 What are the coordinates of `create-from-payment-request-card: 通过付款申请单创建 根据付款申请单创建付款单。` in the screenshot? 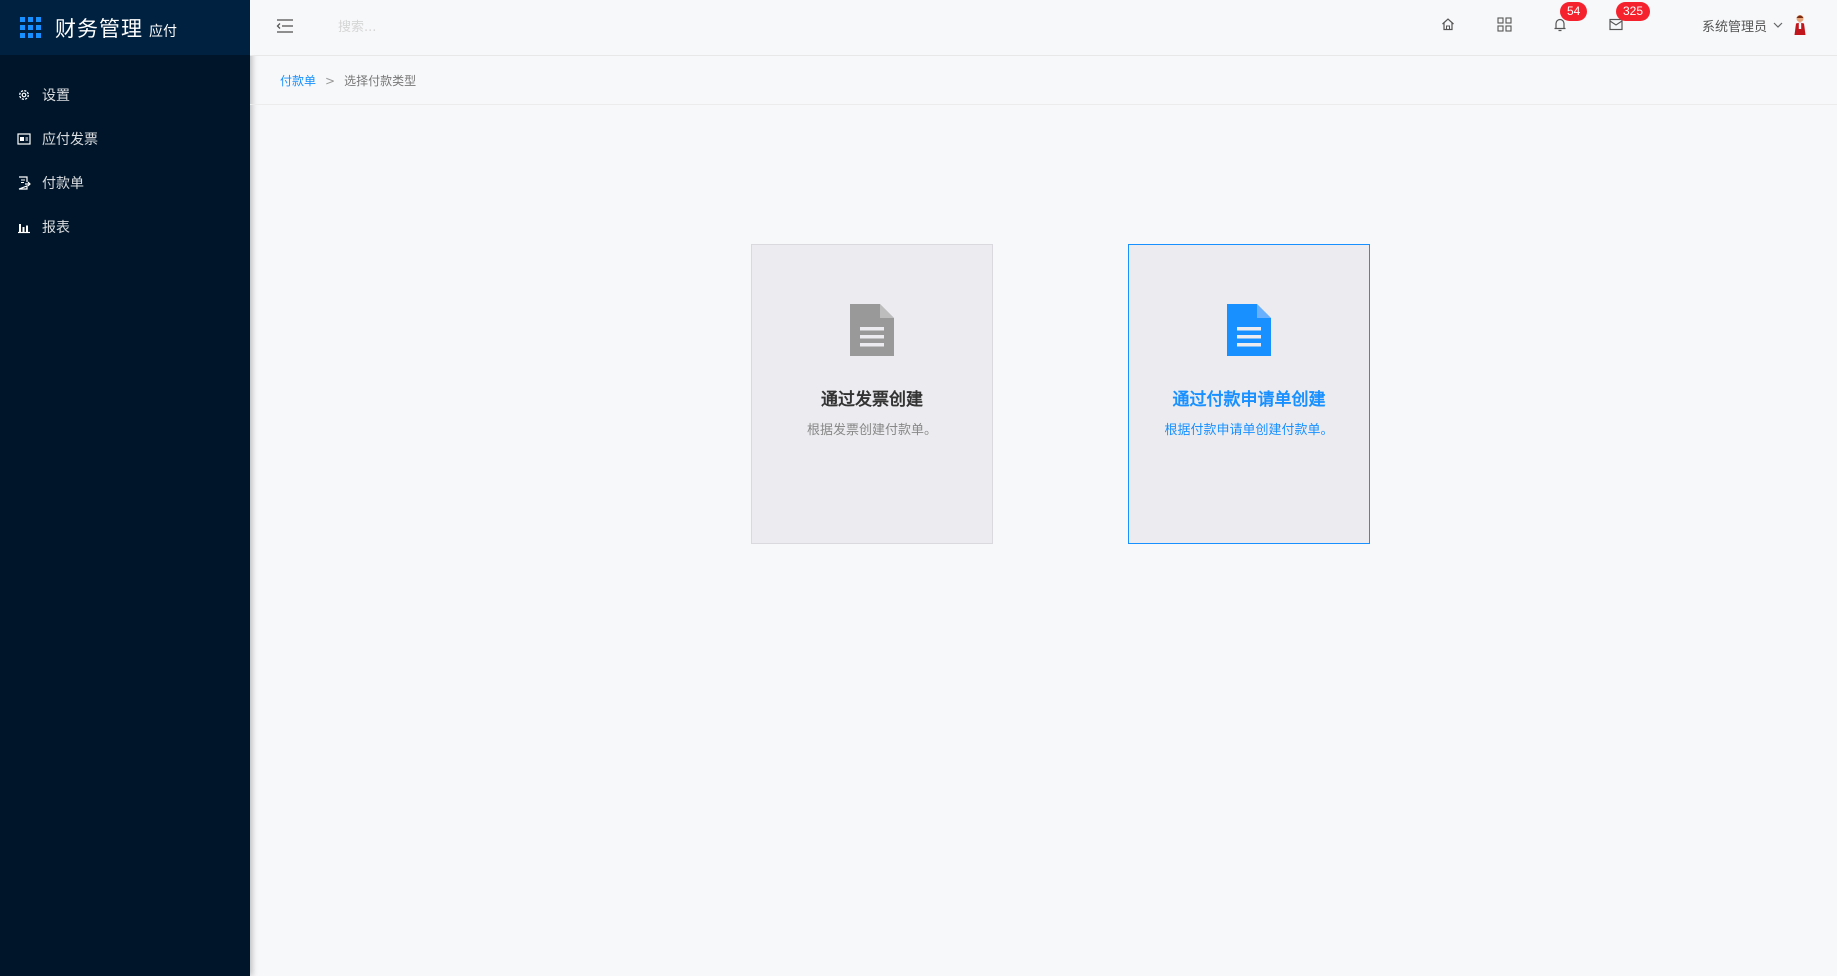 It's located at (1249, 394).